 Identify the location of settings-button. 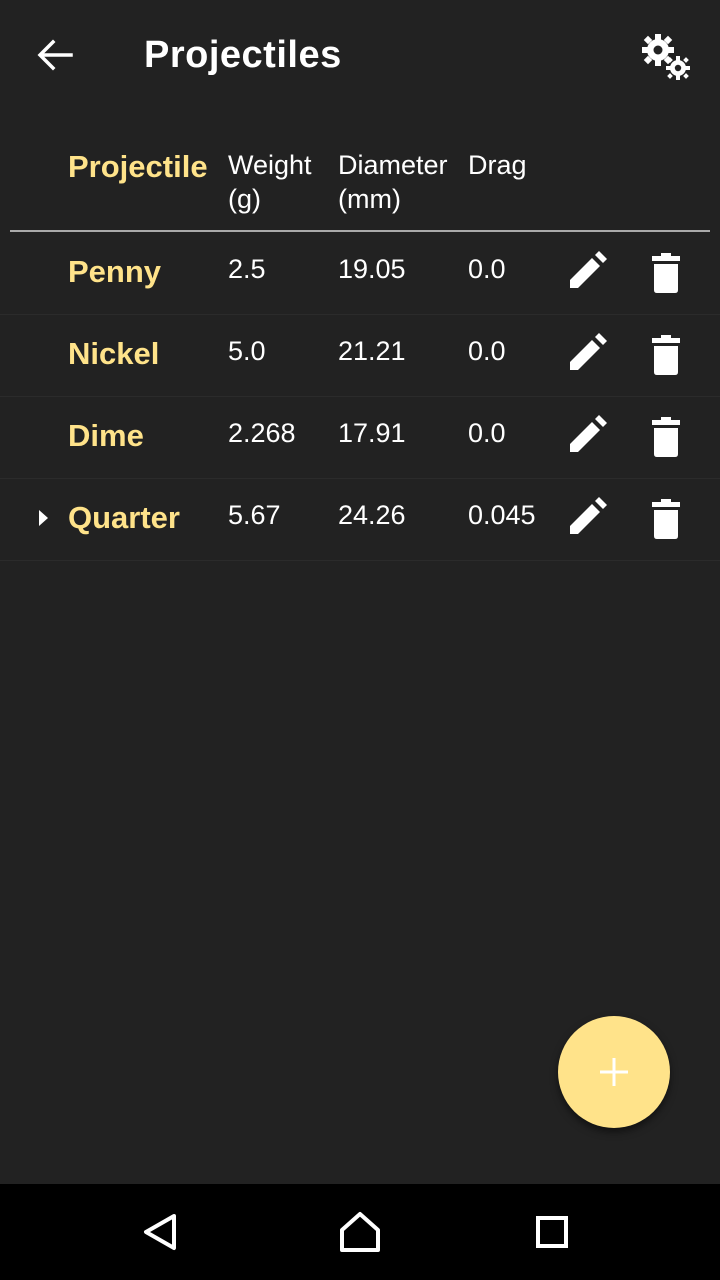
(666, 58).